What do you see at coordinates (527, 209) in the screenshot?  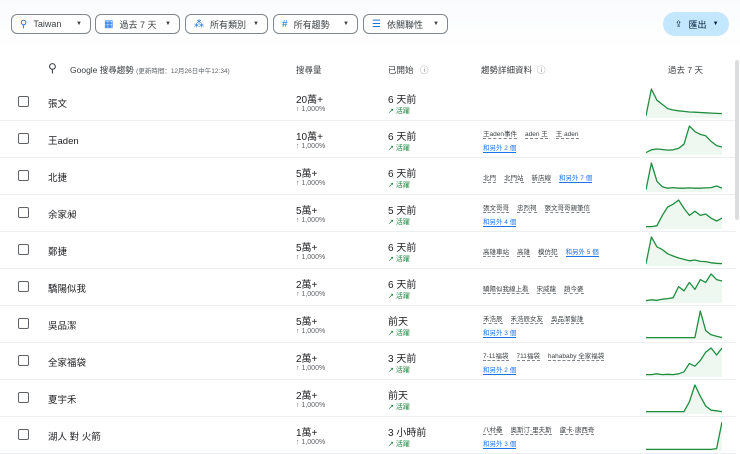 I see `related-term: 忠烈祠` at bounding box center [527, 209].